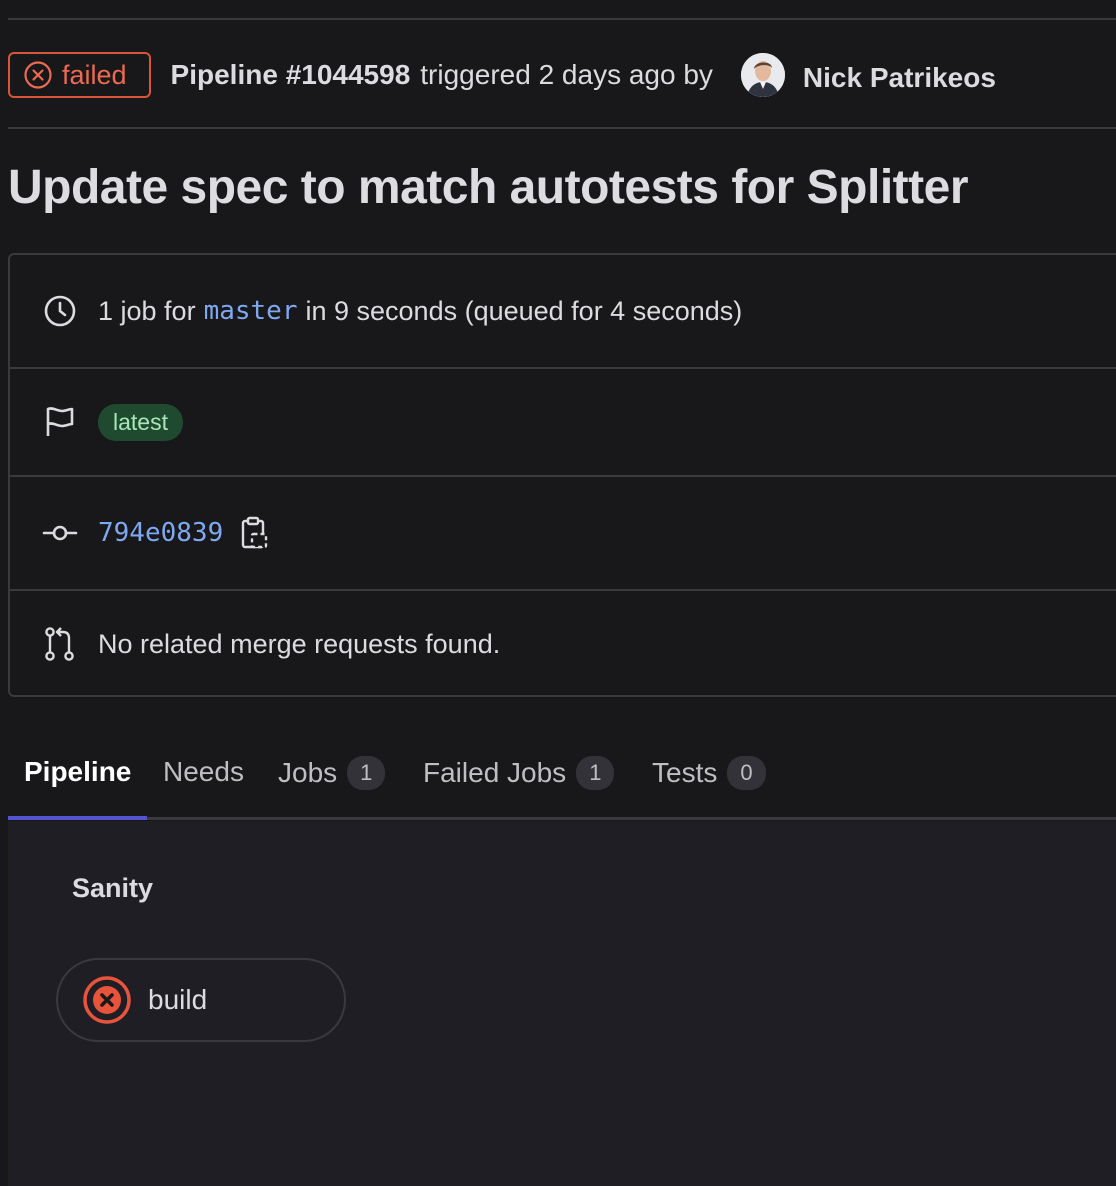 The image size is (1116, 1186). Describe the element at coordinates (113, 888) in the screenshot. I see `stage-name: Sanity` at that location.